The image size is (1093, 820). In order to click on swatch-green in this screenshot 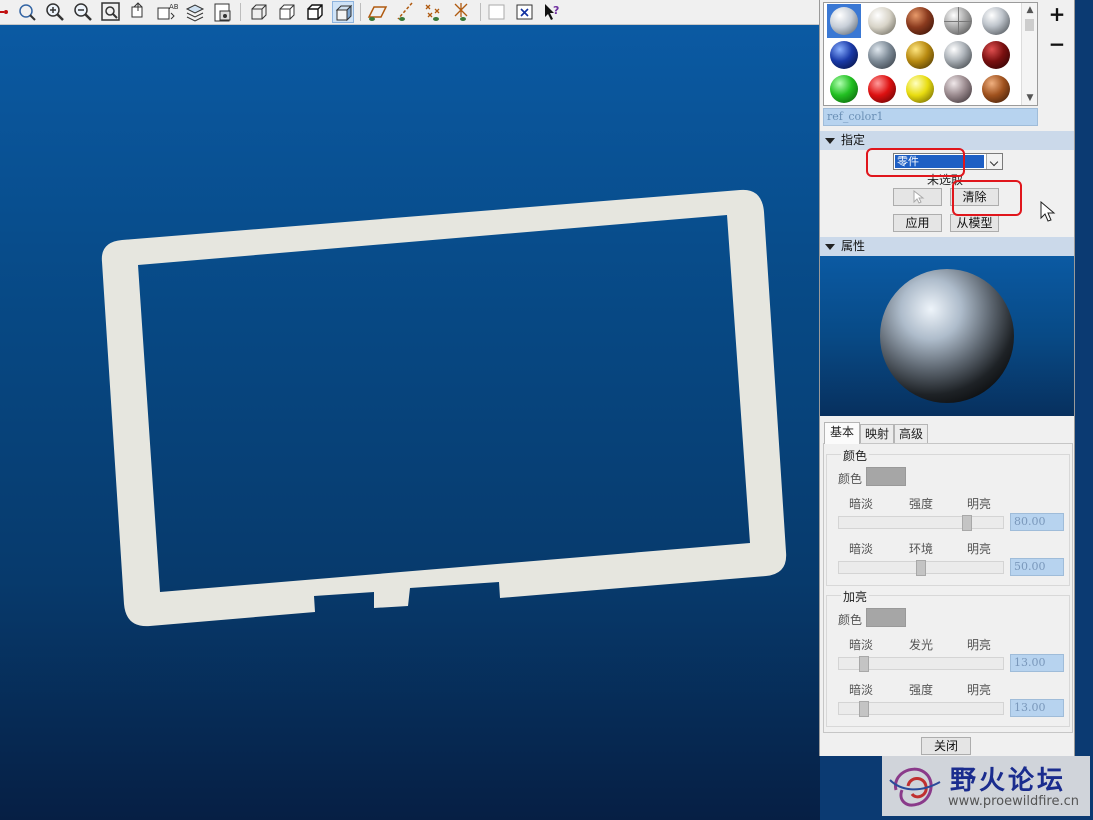, I will do `click(844, 89)`.